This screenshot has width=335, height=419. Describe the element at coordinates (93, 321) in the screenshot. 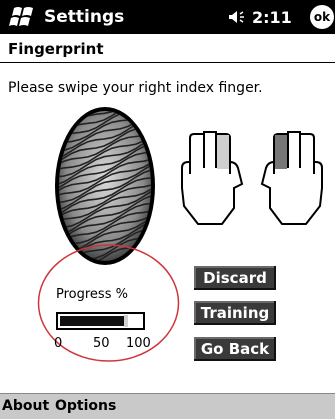

I see `progress-bar-fill` at that location.